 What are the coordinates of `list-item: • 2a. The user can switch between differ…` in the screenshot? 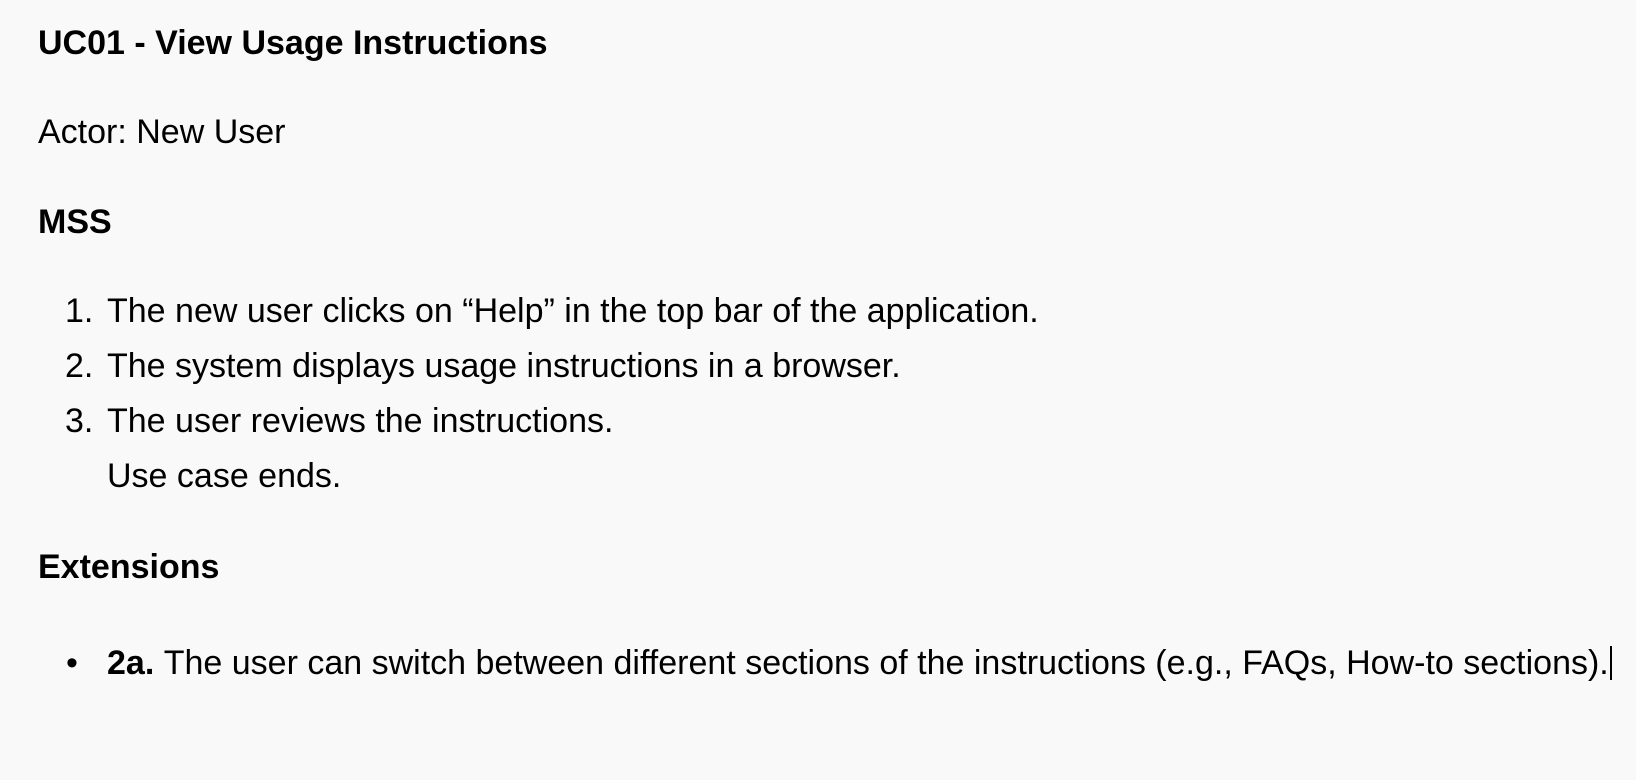 It's located at (837, 663).